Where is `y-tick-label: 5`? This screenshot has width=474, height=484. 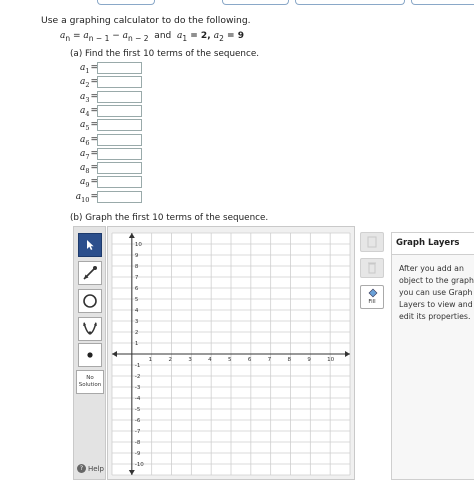
y-tick-label: 5 is located at coordinates (137, 300).